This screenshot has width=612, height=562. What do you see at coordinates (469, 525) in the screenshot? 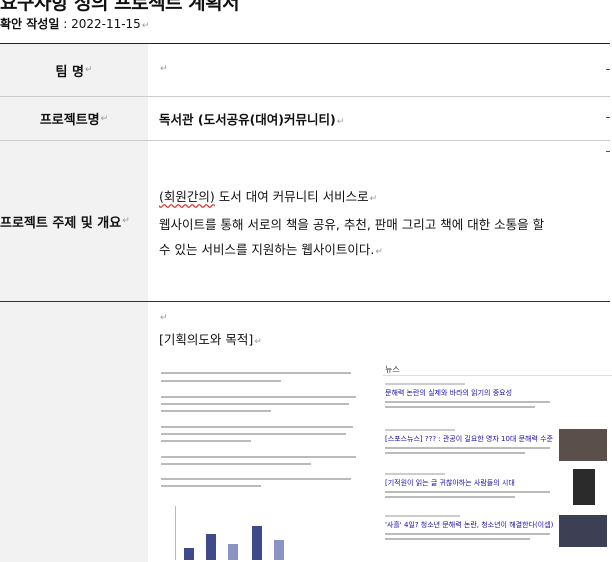
I see `news-title: '사흘' 4일? 청소년 문해력 논란, 청소년이 해결한다(이셉)` at bounding box center [469, 525].